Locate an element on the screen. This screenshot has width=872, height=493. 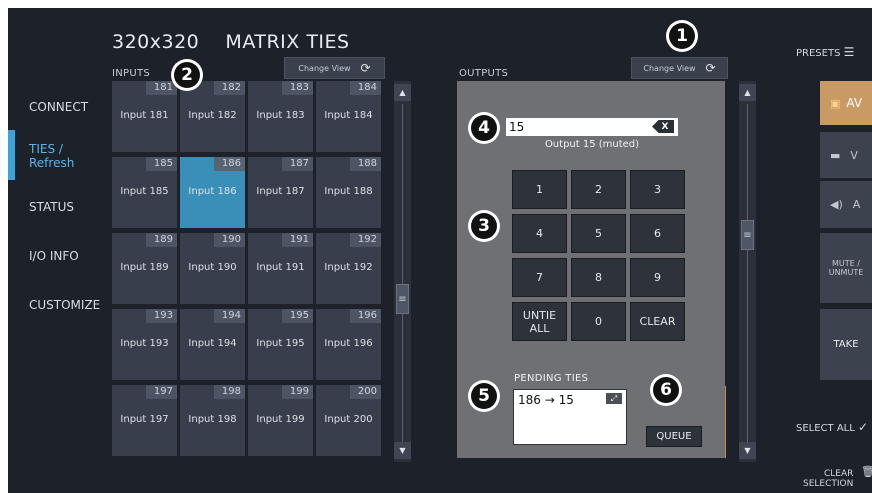
input-cell: 181 Input 181 is located at coordinates (144, 116).